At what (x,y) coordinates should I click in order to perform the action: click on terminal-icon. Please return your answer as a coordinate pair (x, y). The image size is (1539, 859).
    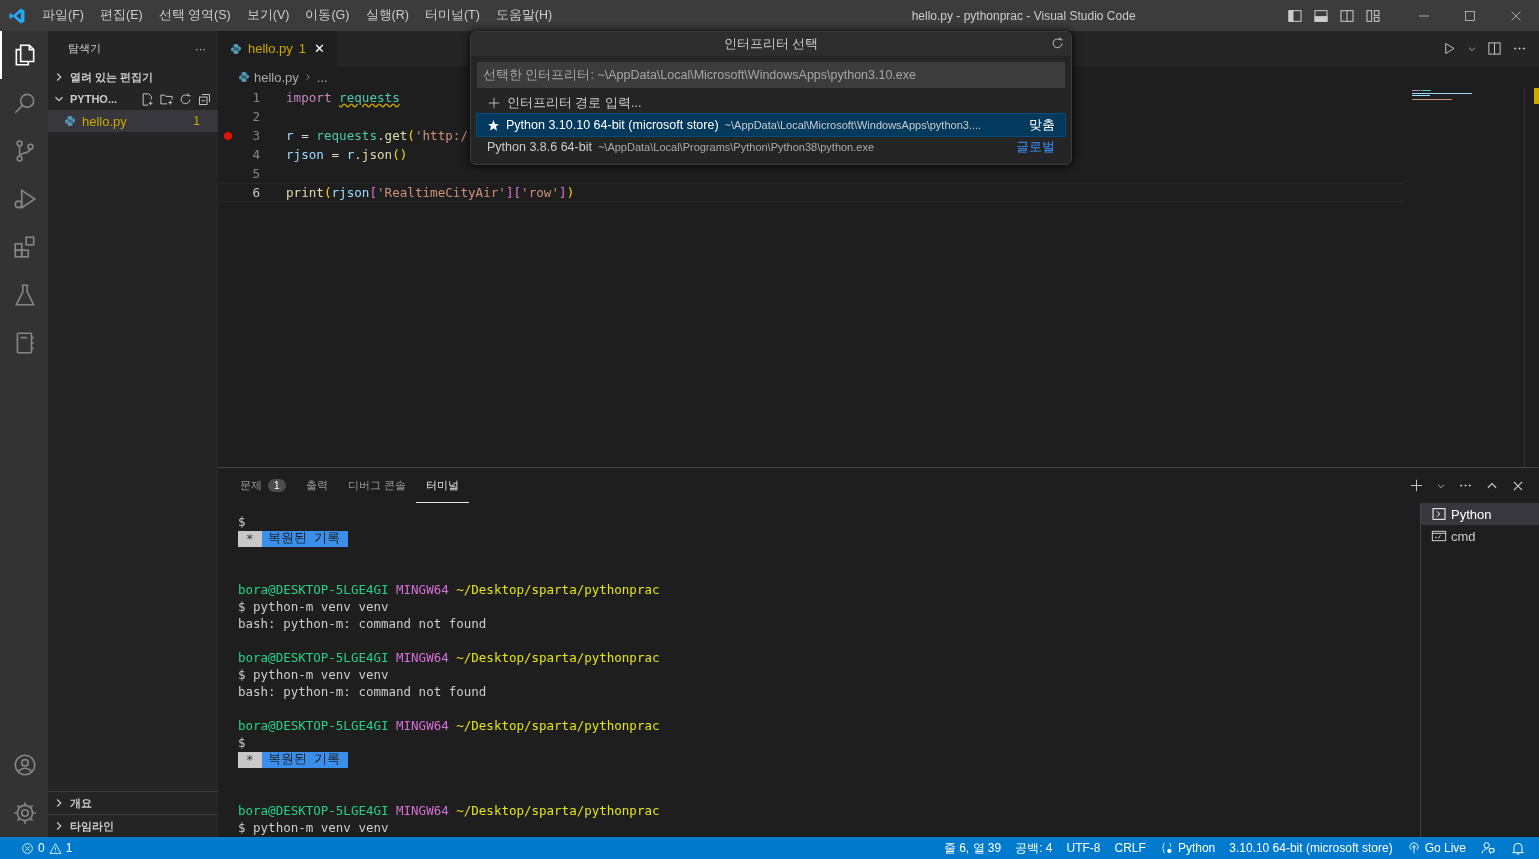
    Looking at the image, I should click on (1439, 514).